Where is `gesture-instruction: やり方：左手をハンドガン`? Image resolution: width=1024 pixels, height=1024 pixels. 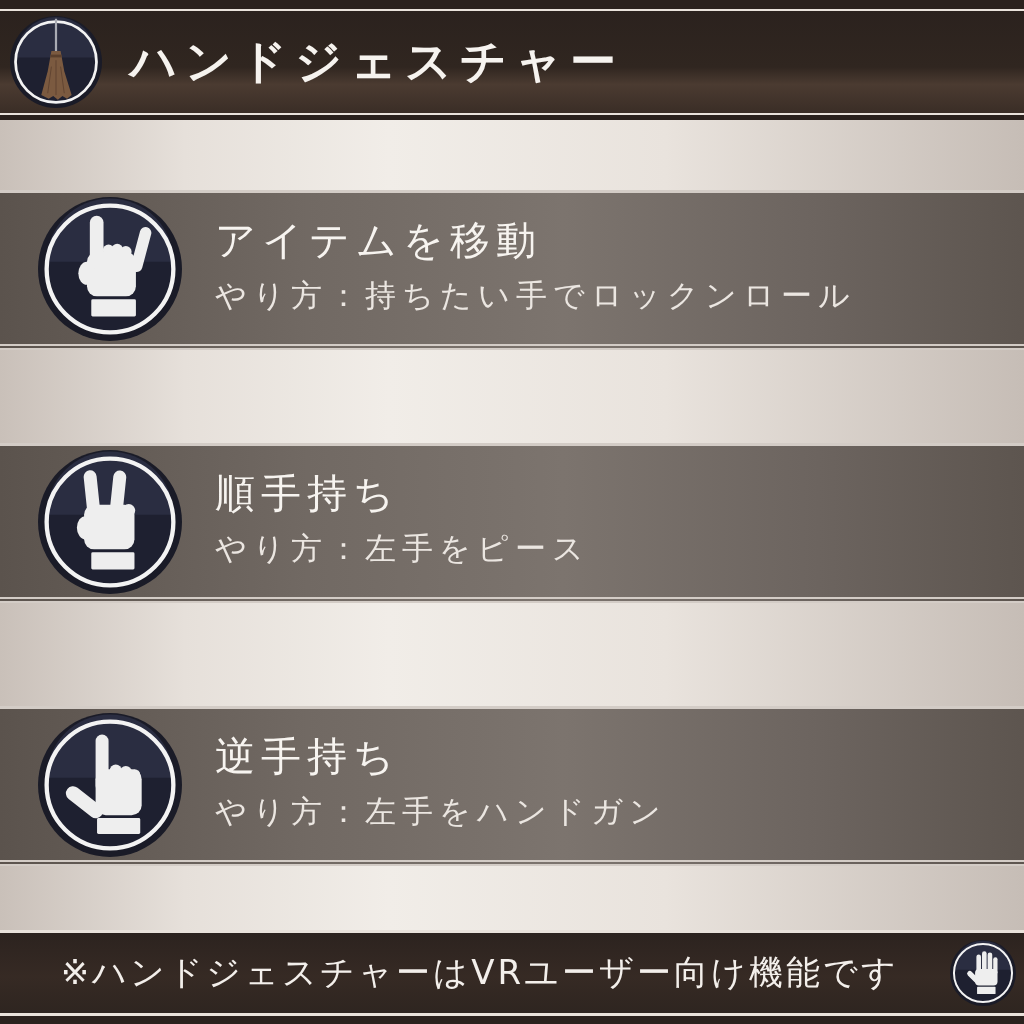 gesture-instruction: やり方：左手をハンドガン is located at coordinates (441, 810).